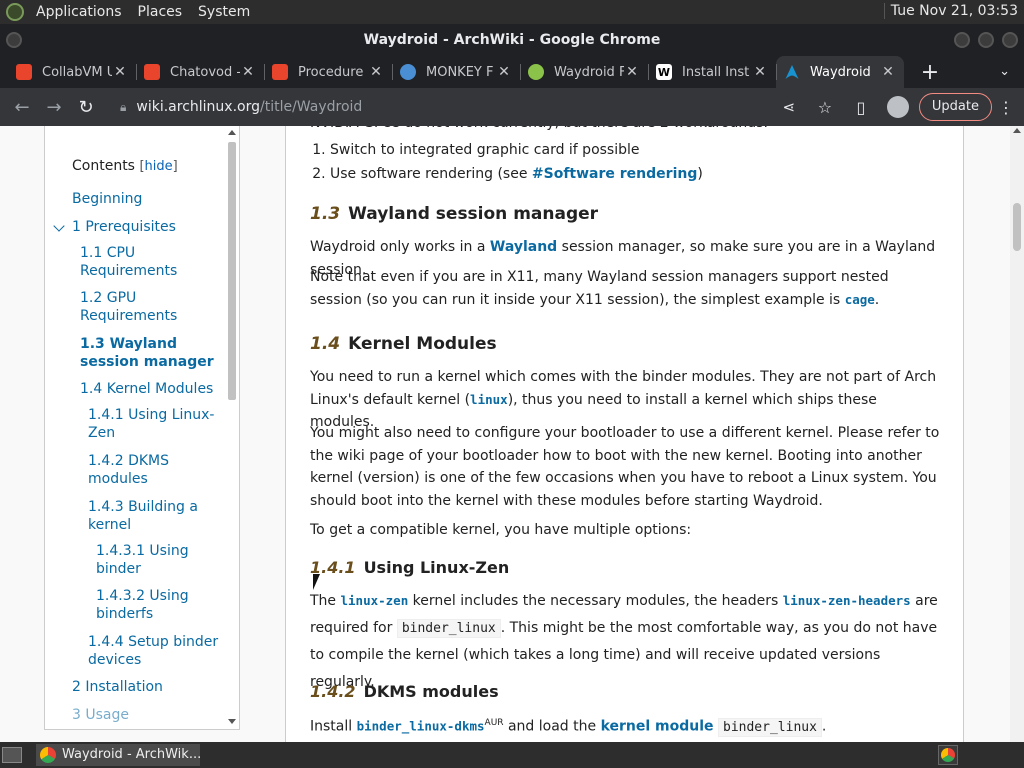  Describe the element at coordinates (421, 726) in the screenshot. I see `binder-linux-dkms-link: binder_linux-dkms` at that location.